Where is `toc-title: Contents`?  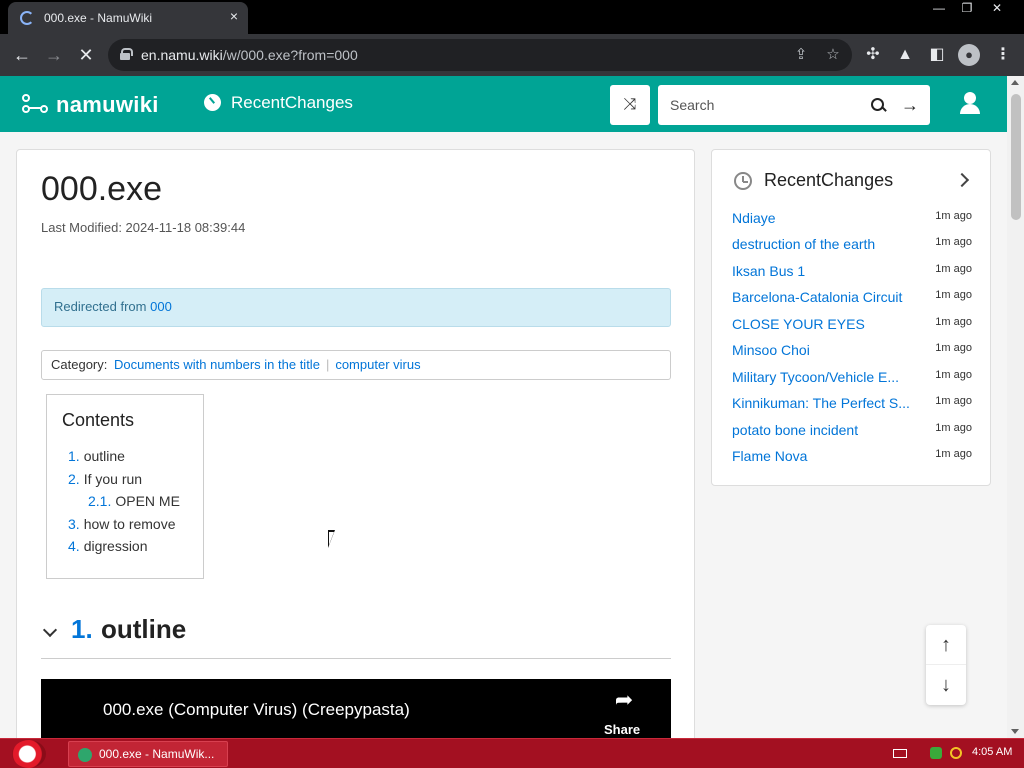 toc-title: Contents is located at coordinates (98, 420).